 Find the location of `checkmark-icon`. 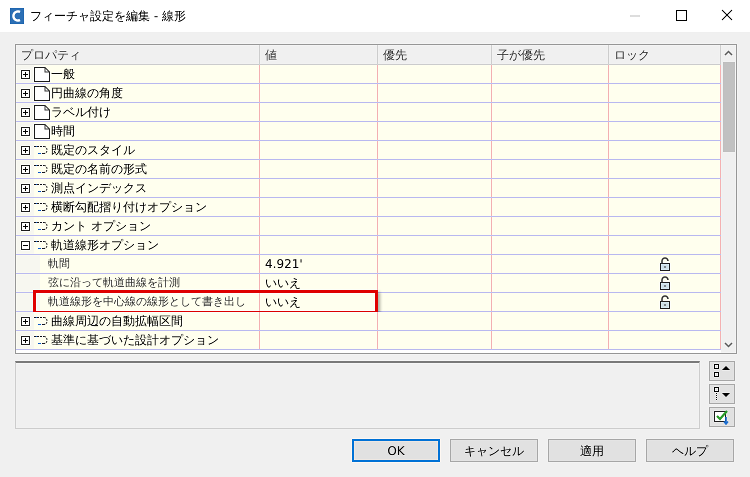

checkmark-icon is located at coordinates (722, 417).